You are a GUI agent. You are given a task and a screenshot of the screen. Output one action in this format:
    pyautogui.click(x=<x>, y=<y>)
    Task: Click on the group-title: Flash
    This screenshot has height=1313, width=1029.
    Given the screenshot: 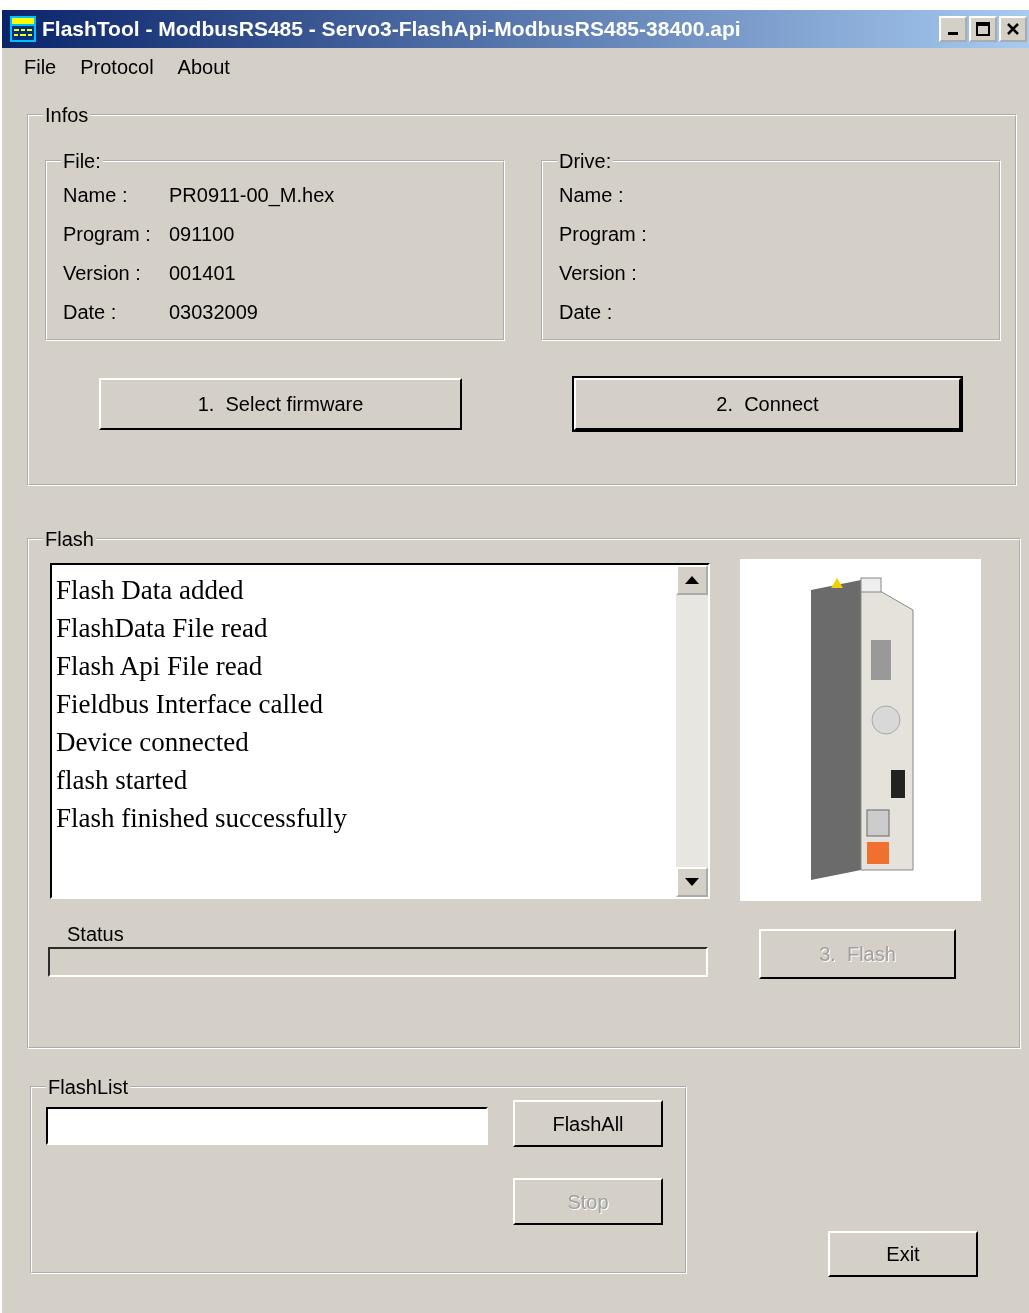 What is the action you would take?
    pyautogui.click(x=69, y=539)
    